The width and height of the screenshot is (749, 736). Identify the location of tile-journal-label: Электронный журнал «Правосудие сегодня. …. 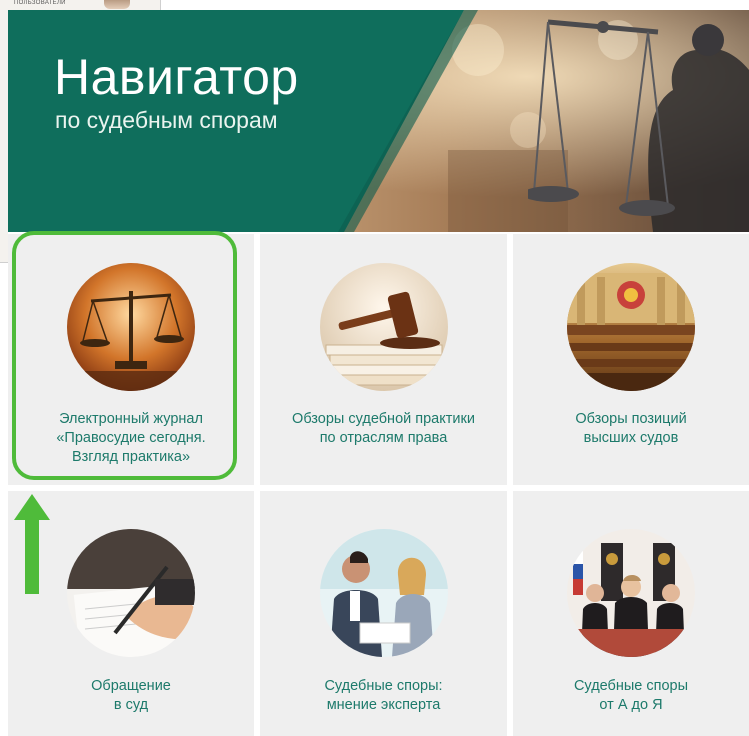
(131, 438).